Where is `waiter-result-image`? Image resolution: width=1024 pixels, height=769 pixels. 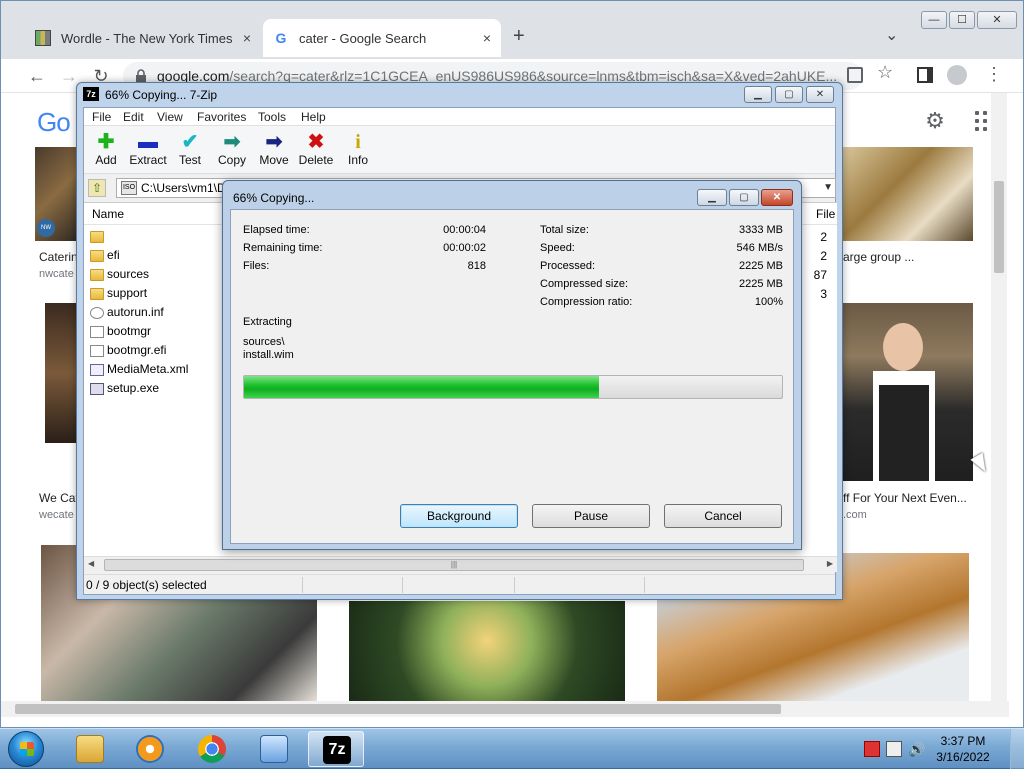 waiter-result-image is located at coordinates (908, 392).